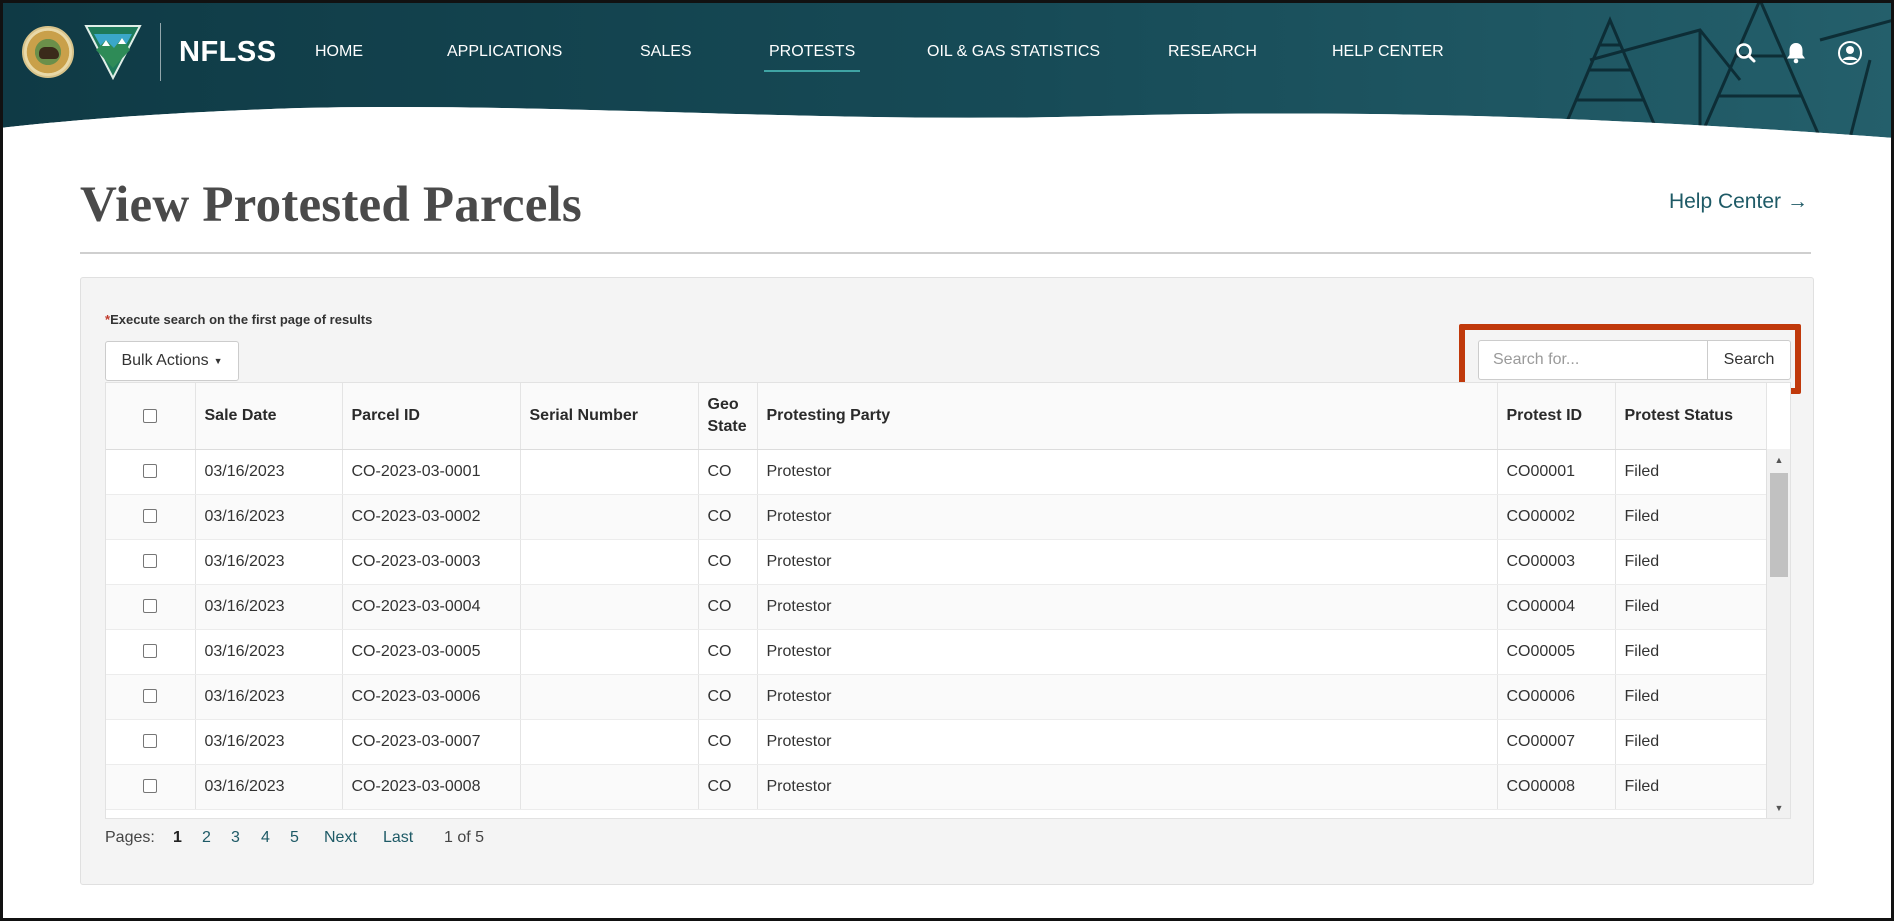 The width and height of the screenshot is (1894, 921). What do you see at coordinates (269, 416) in the screenshot?
I see `column-header-sale-date: Sale Date` at bounding box center [269, 416].